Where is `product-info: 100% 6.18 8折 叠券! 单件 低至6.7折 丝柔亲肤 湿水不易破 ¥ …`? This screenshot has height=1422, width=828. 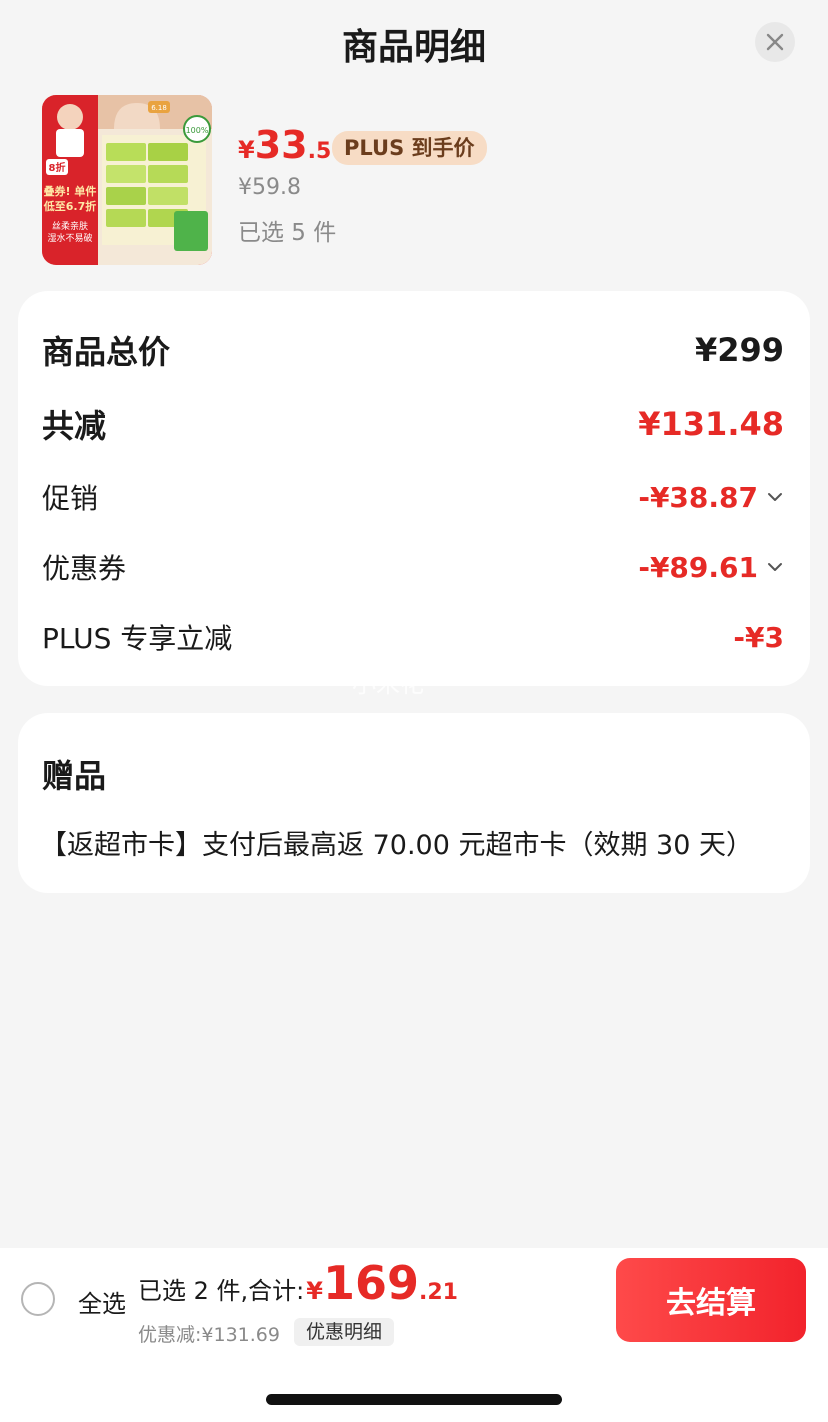
product-info: 100% 6.18 8折 叠券! 单件 低至6.7折 丝柔亲肤 湿水不易破 ¥ … is located at coordinates (412, 180).